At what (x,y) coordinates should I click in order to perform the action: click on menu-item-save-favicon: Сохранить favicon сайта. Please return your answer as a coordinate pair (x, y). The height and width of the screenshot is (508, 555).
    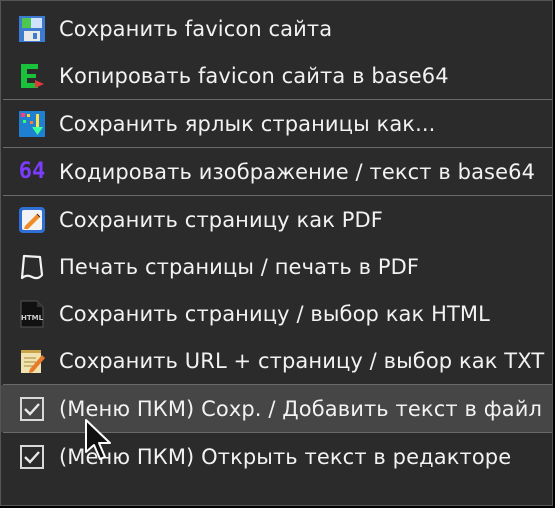
    Looking at the image, I should click on (276, 28).